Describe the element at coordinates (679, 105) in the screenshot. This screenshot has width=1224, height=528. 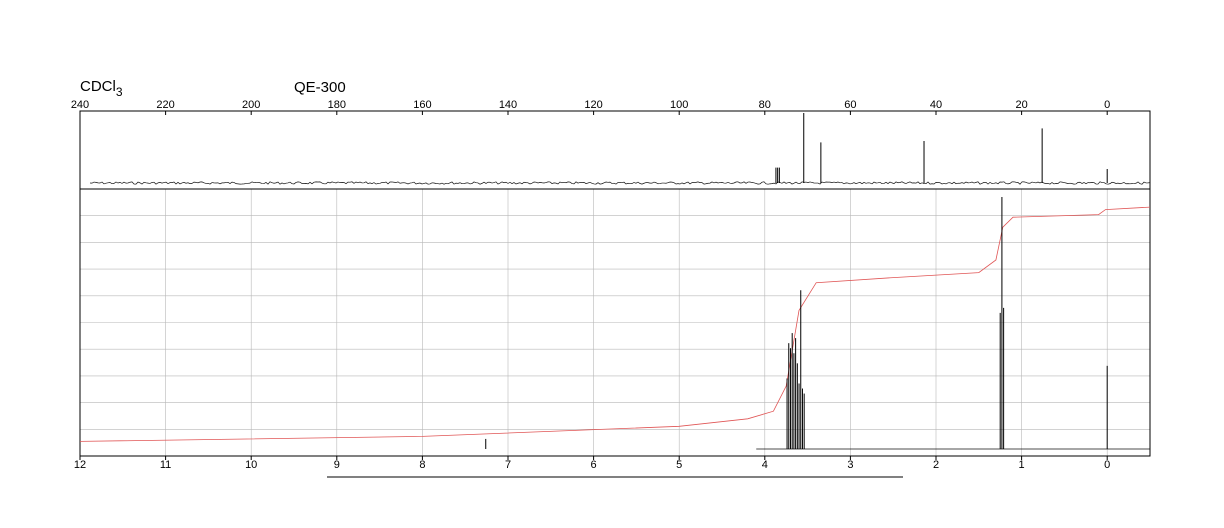
I see `carbon-13-tick-label: 100` at that location.